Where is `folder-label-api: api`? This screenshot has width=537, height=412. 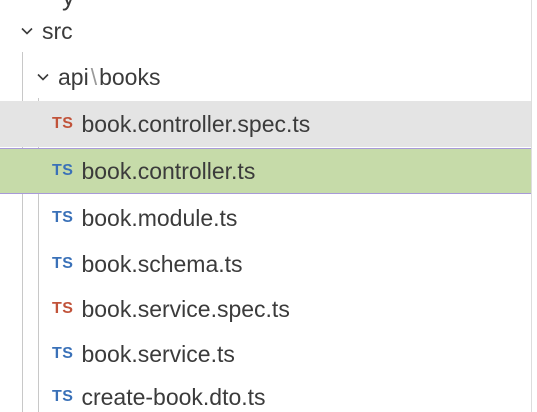
folder-label-api: api is located at coordinates (73, 76).